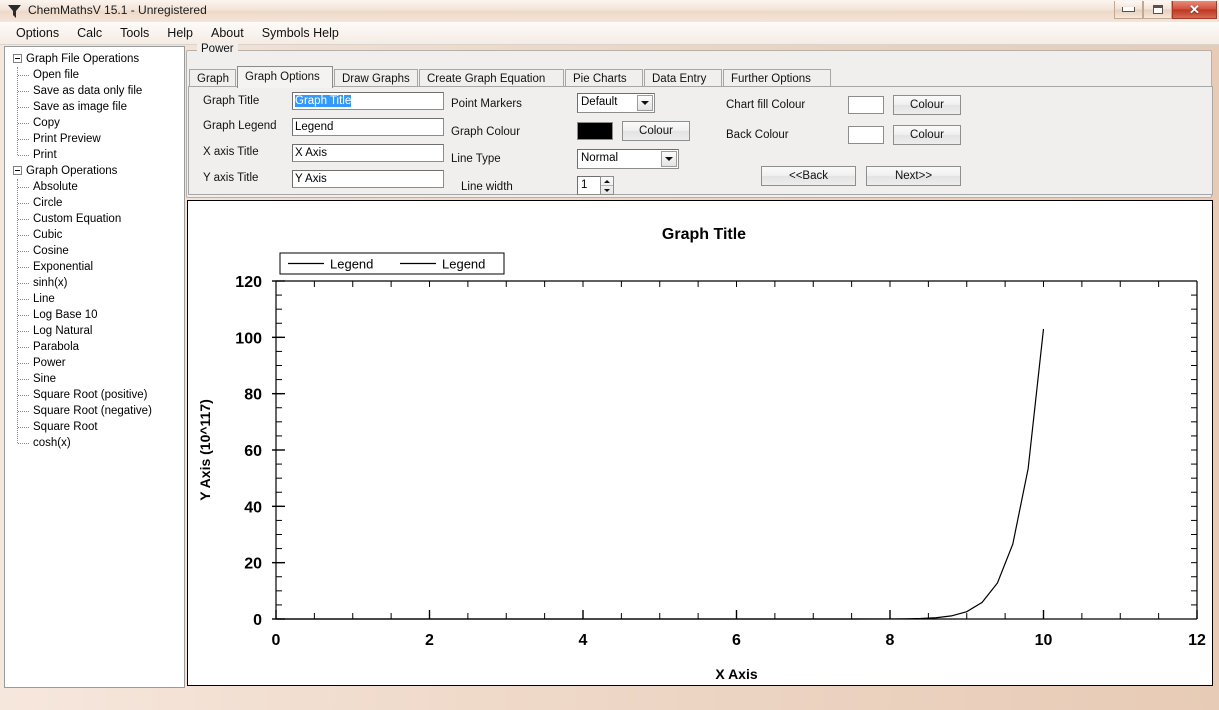  Describe the element at coordinates (323, 101) in the screenshot. I see `graph-title-value: Graph Title` at that location.